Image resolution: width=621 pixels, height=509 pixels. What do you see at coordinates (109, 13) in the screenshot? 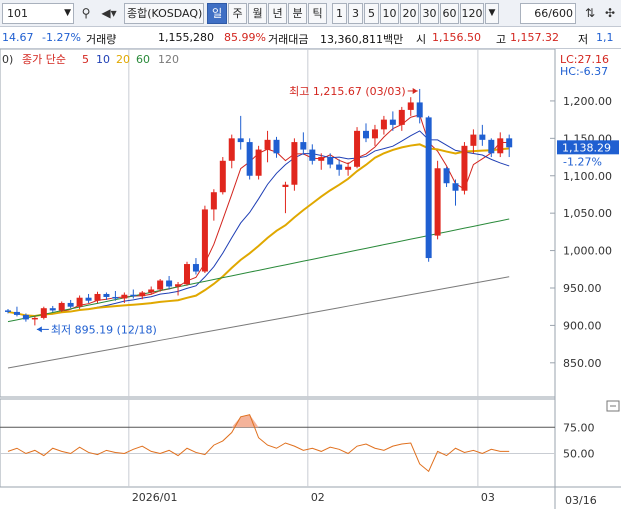
I see `speaker-icon: ◀▾` at bounding box center [109, 13].